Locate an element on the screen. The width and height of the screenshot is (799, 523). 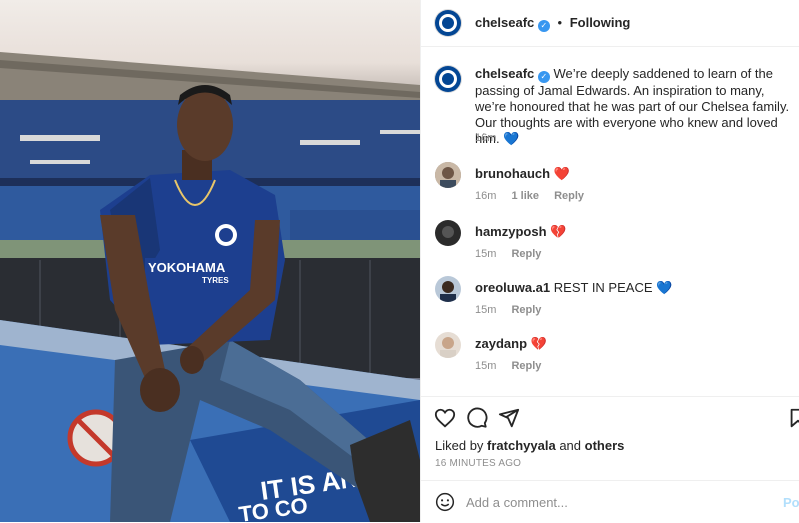
likes-others: others is located at coordinates (605, 445).